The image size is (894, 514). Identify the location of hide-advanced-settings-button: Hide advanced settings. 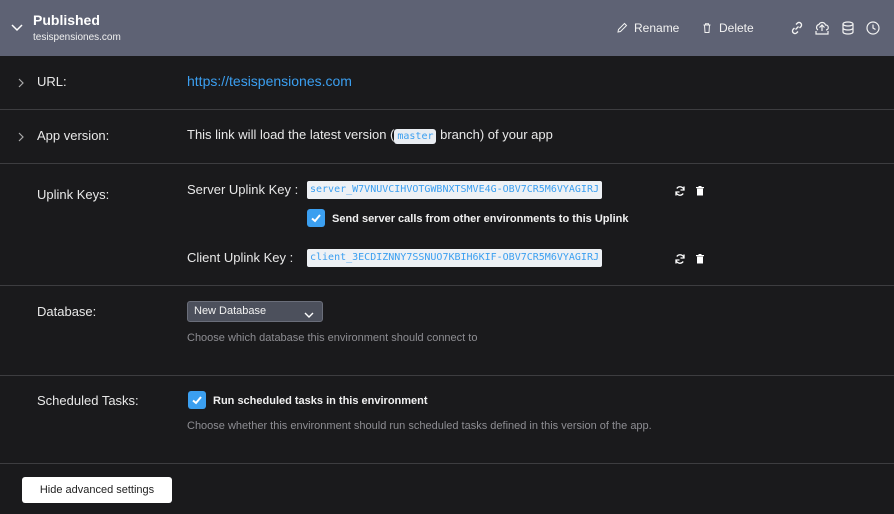
(97, 490).